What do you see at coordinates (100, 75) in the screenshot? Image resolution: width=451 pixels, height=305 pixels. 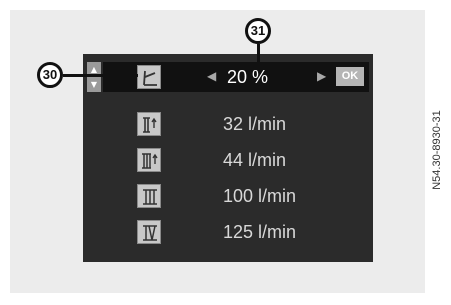 I see `callout-30-leader` at bounding box center [100, 75].